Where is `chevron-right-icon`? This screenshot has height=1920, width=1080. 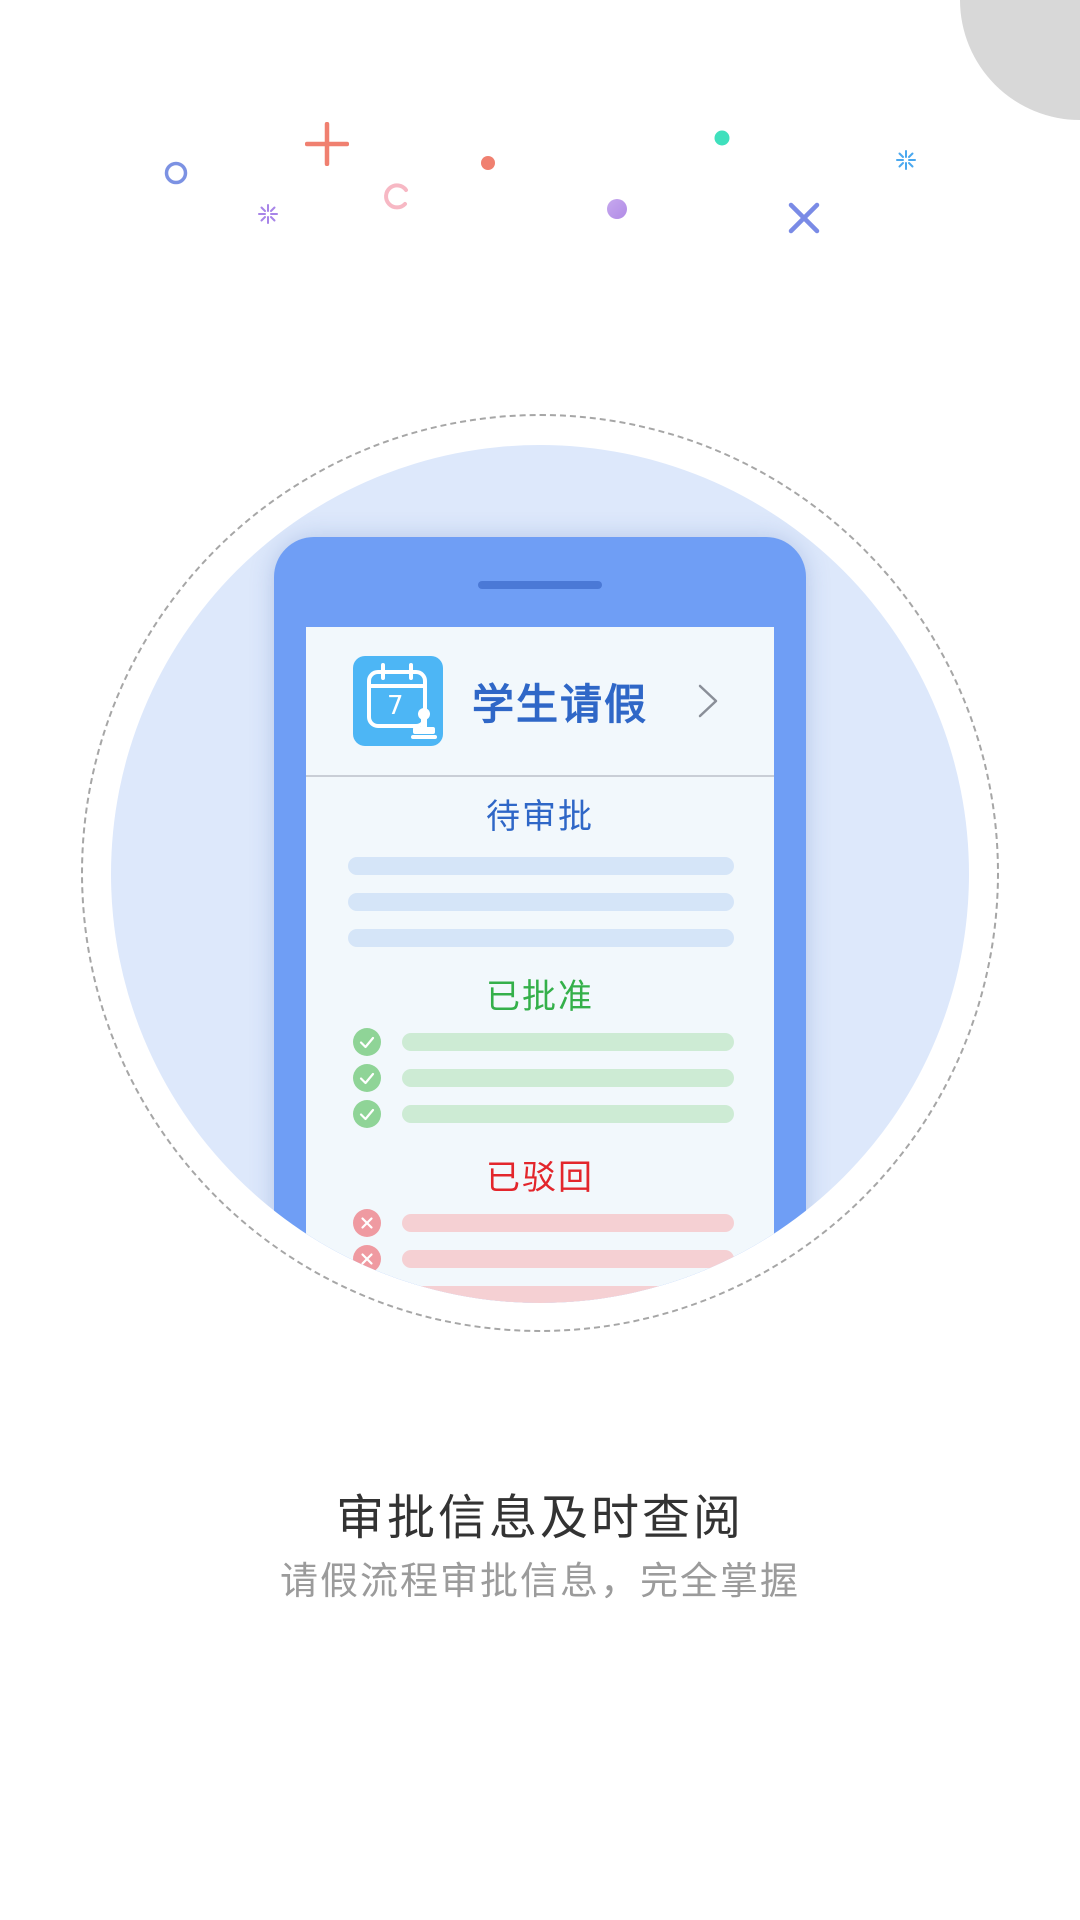
chevron-right-icon is located at coordinates (708, 701).